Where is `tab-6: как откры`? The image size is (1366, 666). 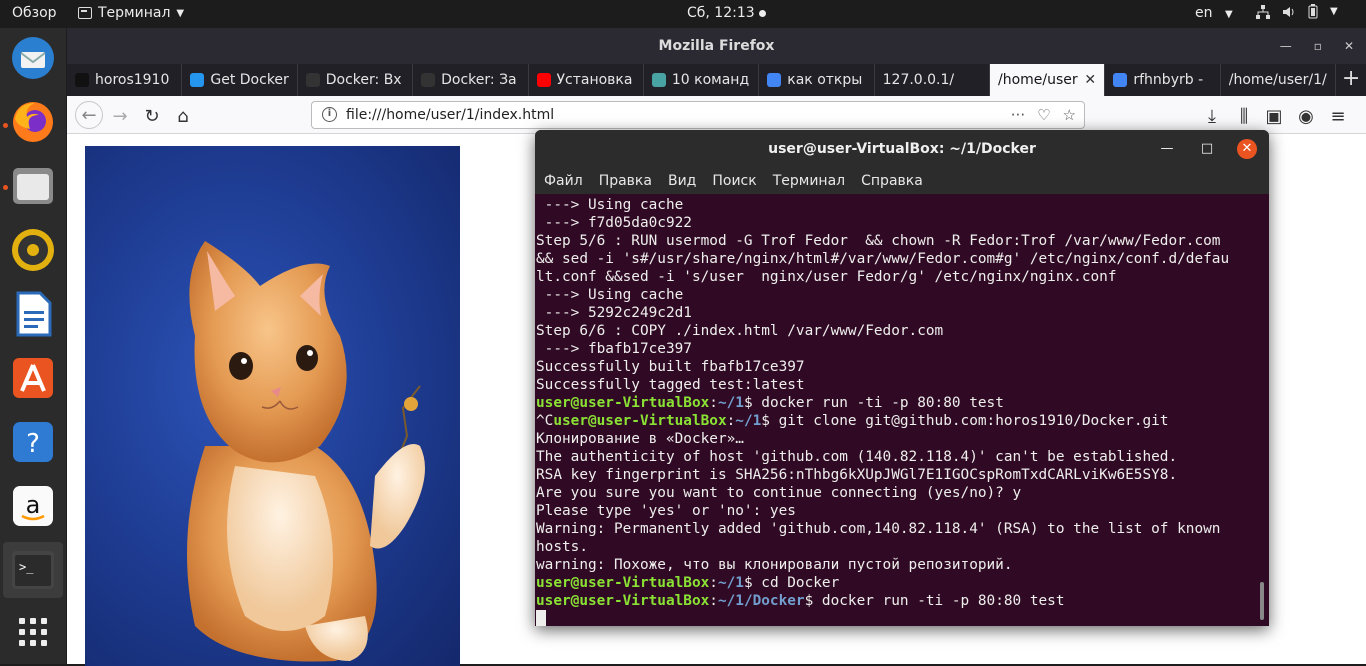
tab-6: как откры is located at coordinates (817, 80).